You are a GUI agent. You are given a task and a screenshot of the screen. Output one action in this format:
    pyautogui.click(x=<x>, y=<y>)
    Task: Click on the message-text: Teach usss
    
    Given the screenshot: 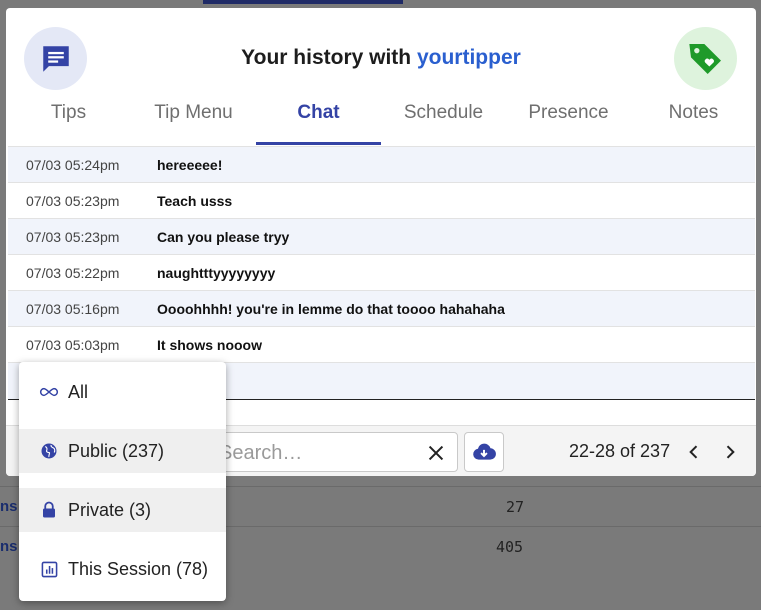 What is the action you would take?
    pyautogui.click(x=195, y=200)
    